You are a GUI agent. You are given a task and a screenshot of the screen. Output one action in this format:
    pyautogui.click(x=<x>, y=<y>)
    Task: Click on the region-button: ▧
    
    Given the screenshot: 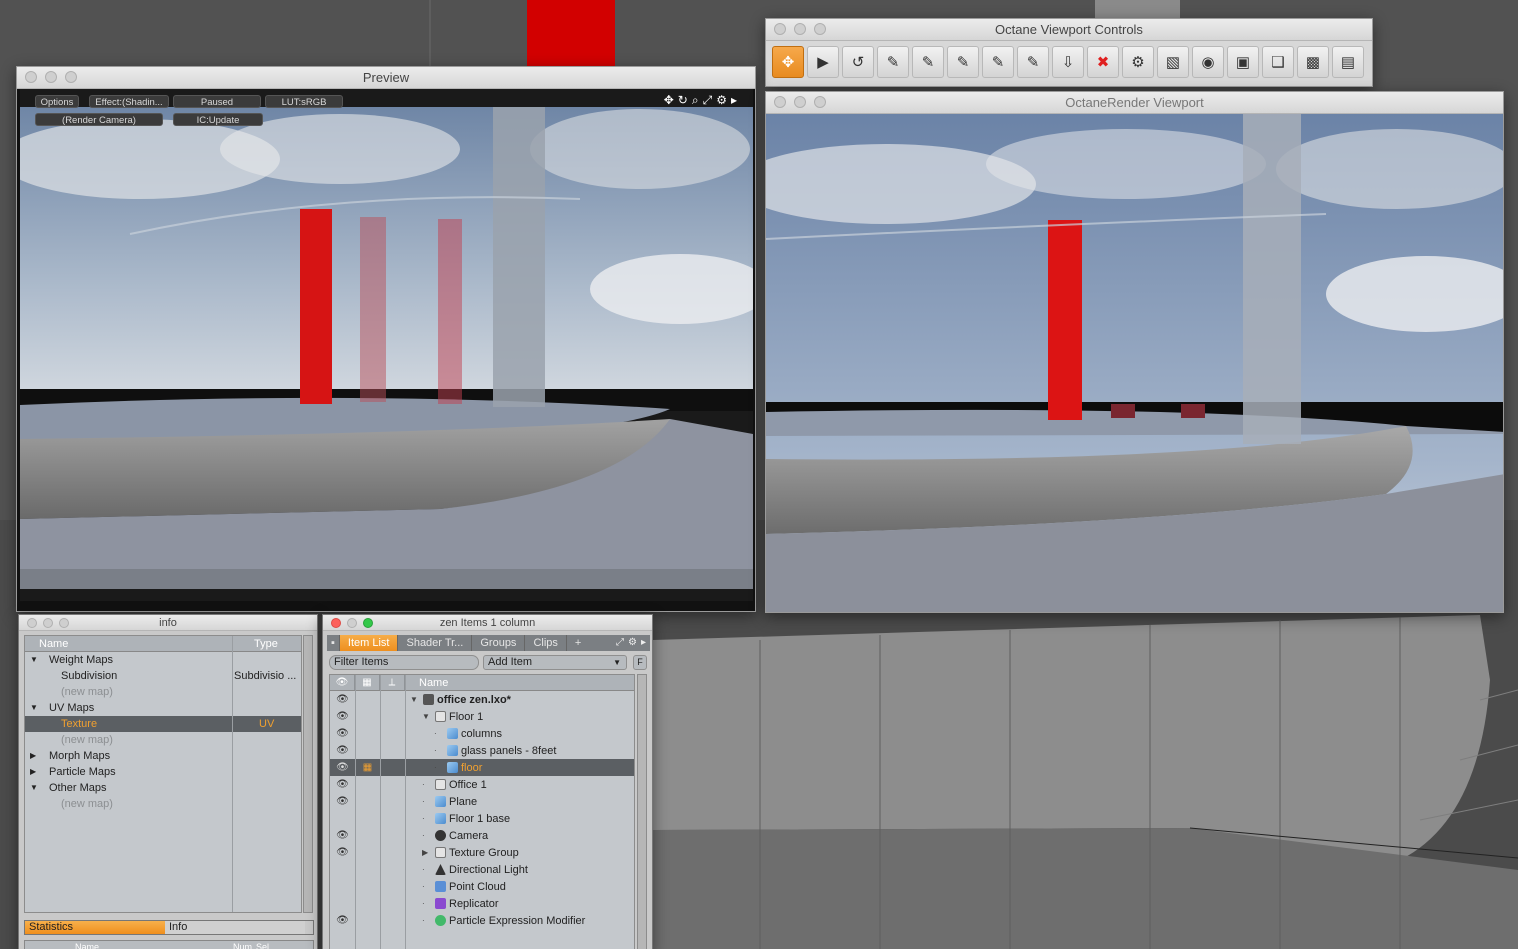 What is the action you would take?
    pyautogui.click(x=1173, y=62)
    